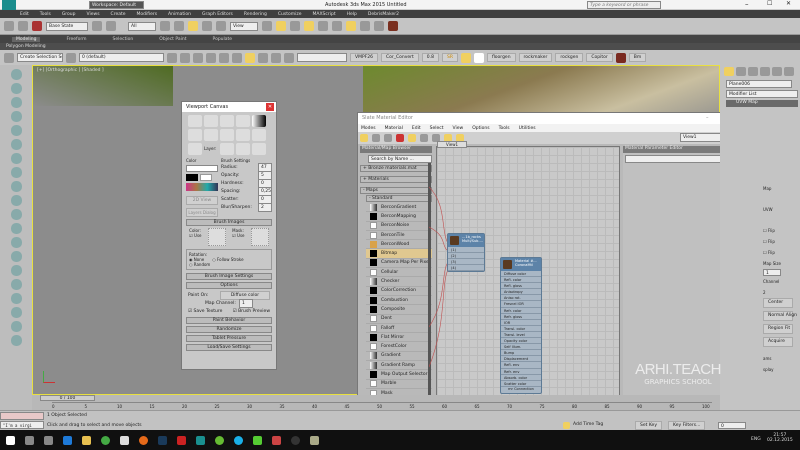 The image size is (800, 450). Describe the element at coordinates (93, 14) in the screenshot. I see `menu-views: Views` at that location.